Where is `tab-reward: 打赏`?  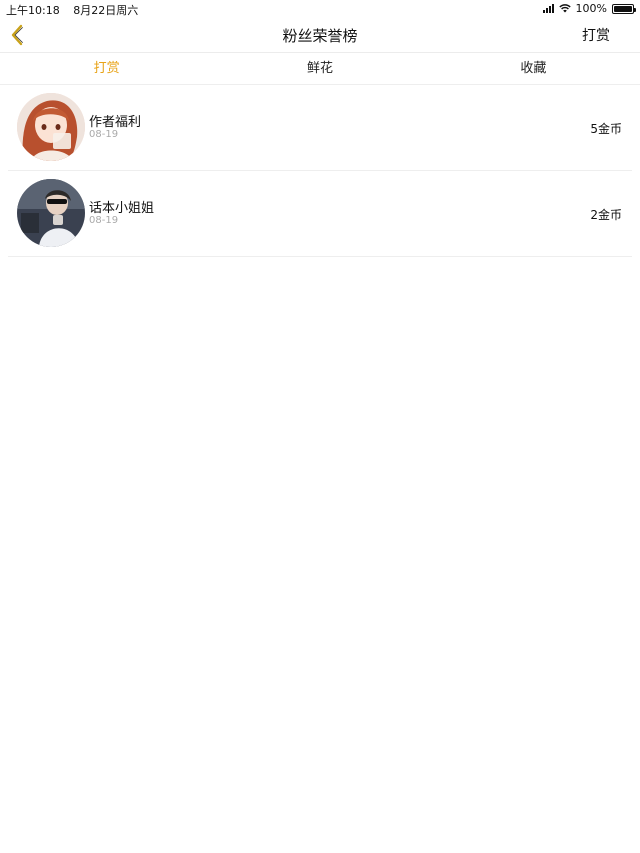
tab-reward: 打赏 is located at coordinates (106, 69).